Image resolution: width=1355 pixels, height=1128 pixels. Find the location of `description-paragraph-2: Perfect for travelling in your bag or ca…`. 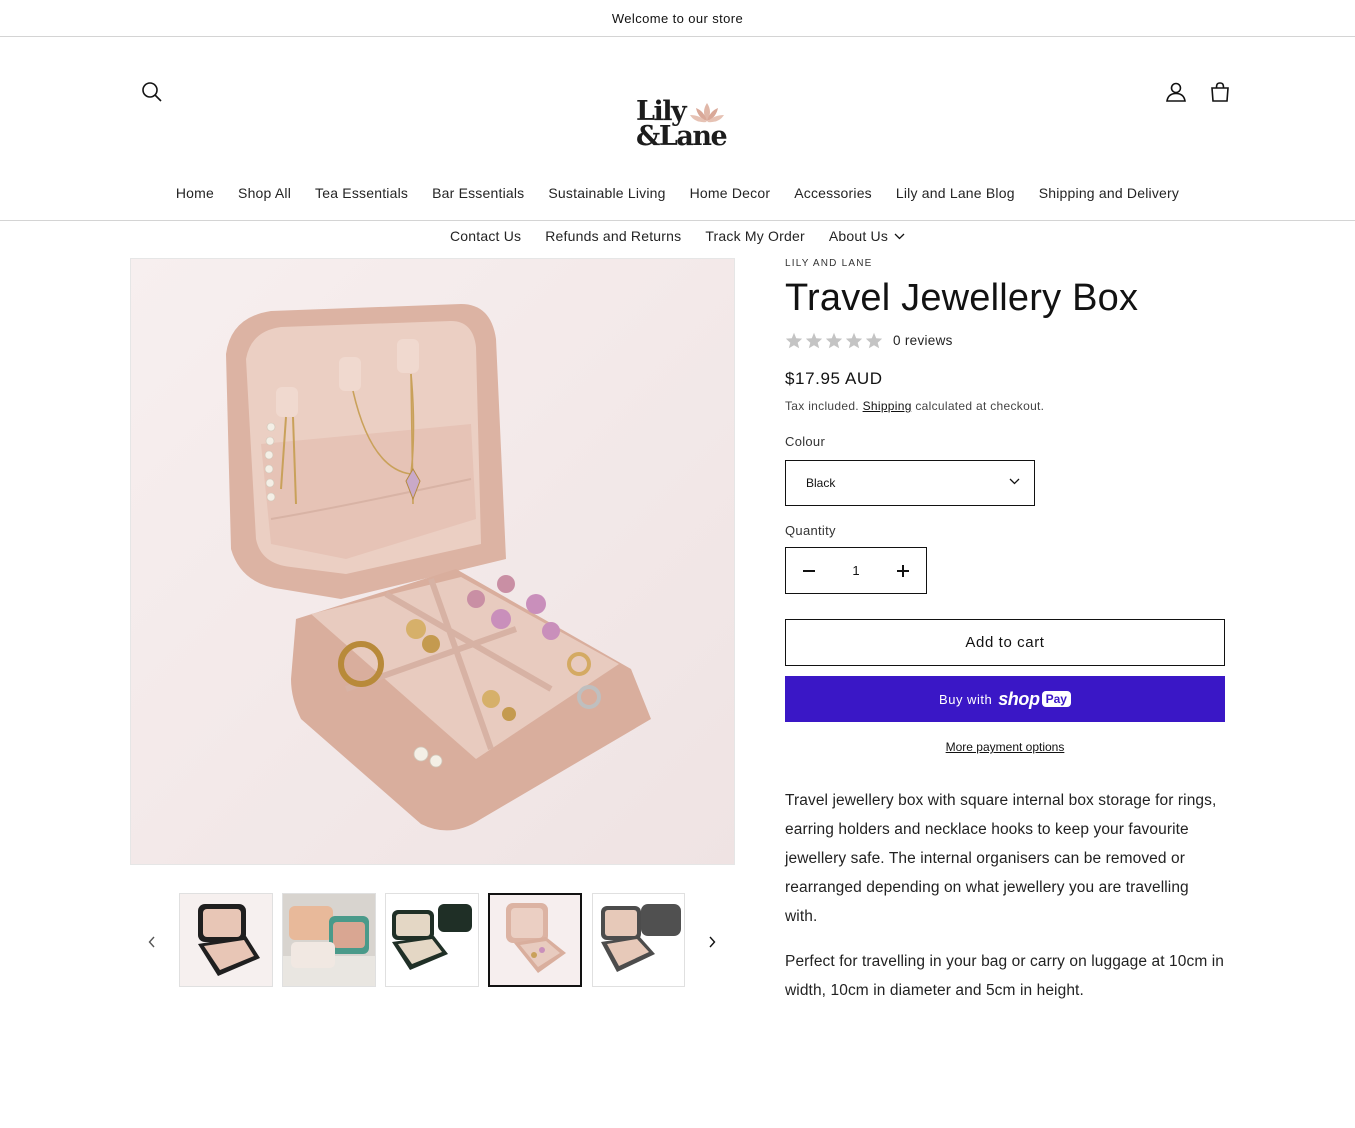

description-paragraph-2: Perfect for travelling in your bag or ca… is located at coordinates (1005, 976).